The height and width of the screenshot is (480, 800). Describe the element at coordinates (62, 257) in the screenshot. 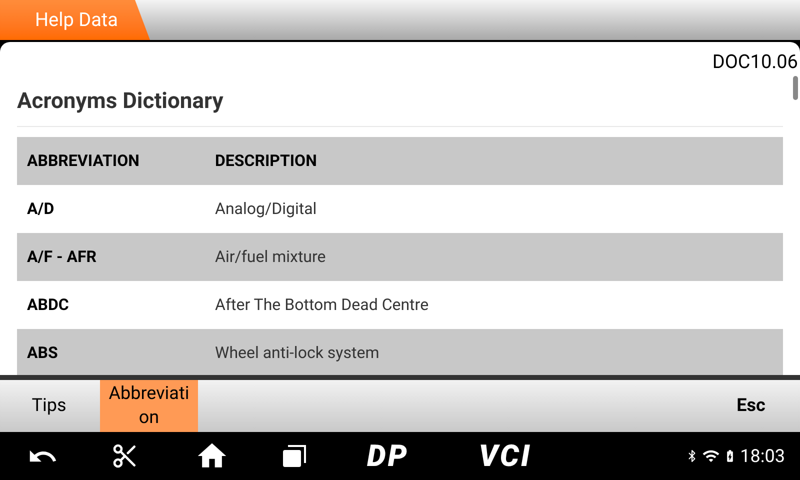

I see `table-cell-text: A/F - AFR` at that location.